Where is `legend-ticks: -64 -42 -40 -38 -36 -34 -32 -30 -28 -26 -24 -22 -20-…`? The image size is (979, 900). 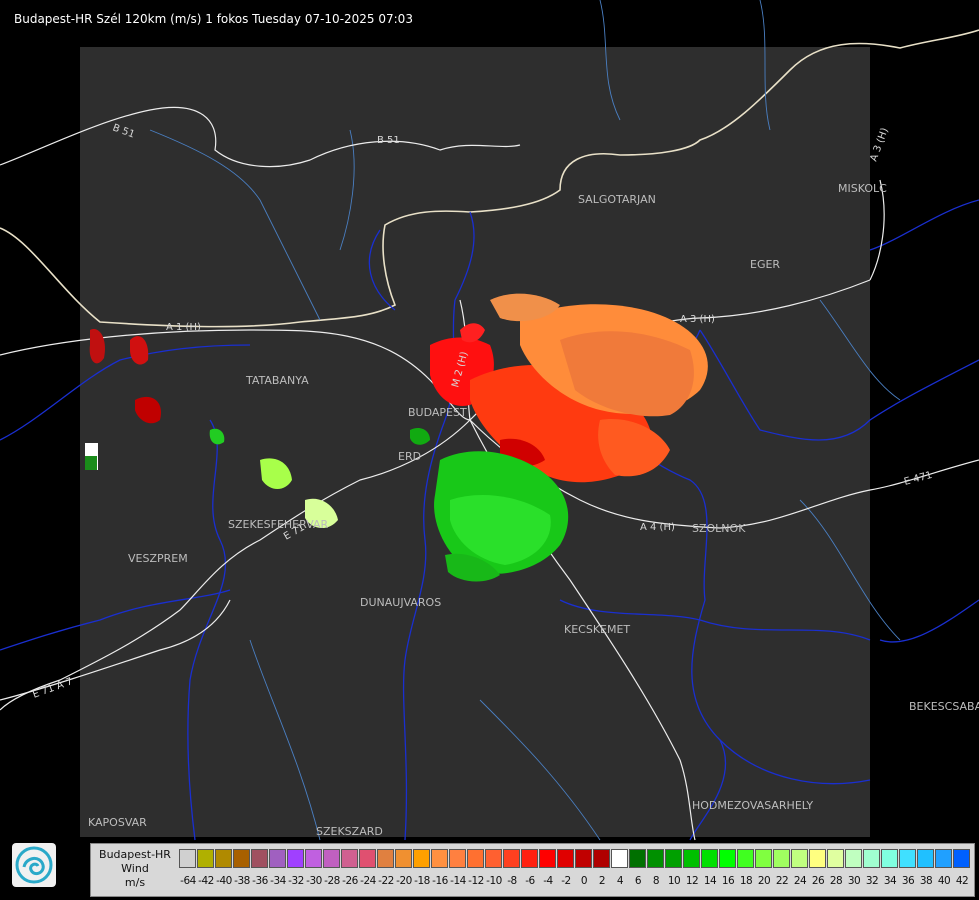 legend-ticks: -64 -42 -40 -38 -36 -34 -32 -30 -28 -26 -24 -22 -20-… is located at coordinates (575, 881).